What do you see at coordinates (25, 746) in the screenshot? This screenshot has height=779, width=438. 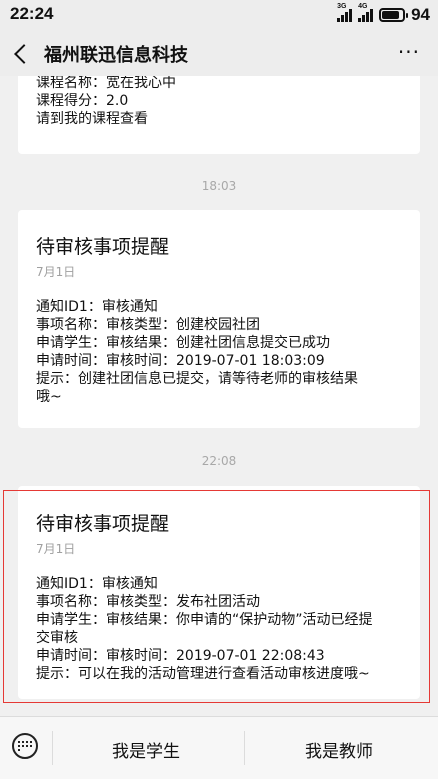 I see `keyboard-icon` at bounding box center [25, 746].